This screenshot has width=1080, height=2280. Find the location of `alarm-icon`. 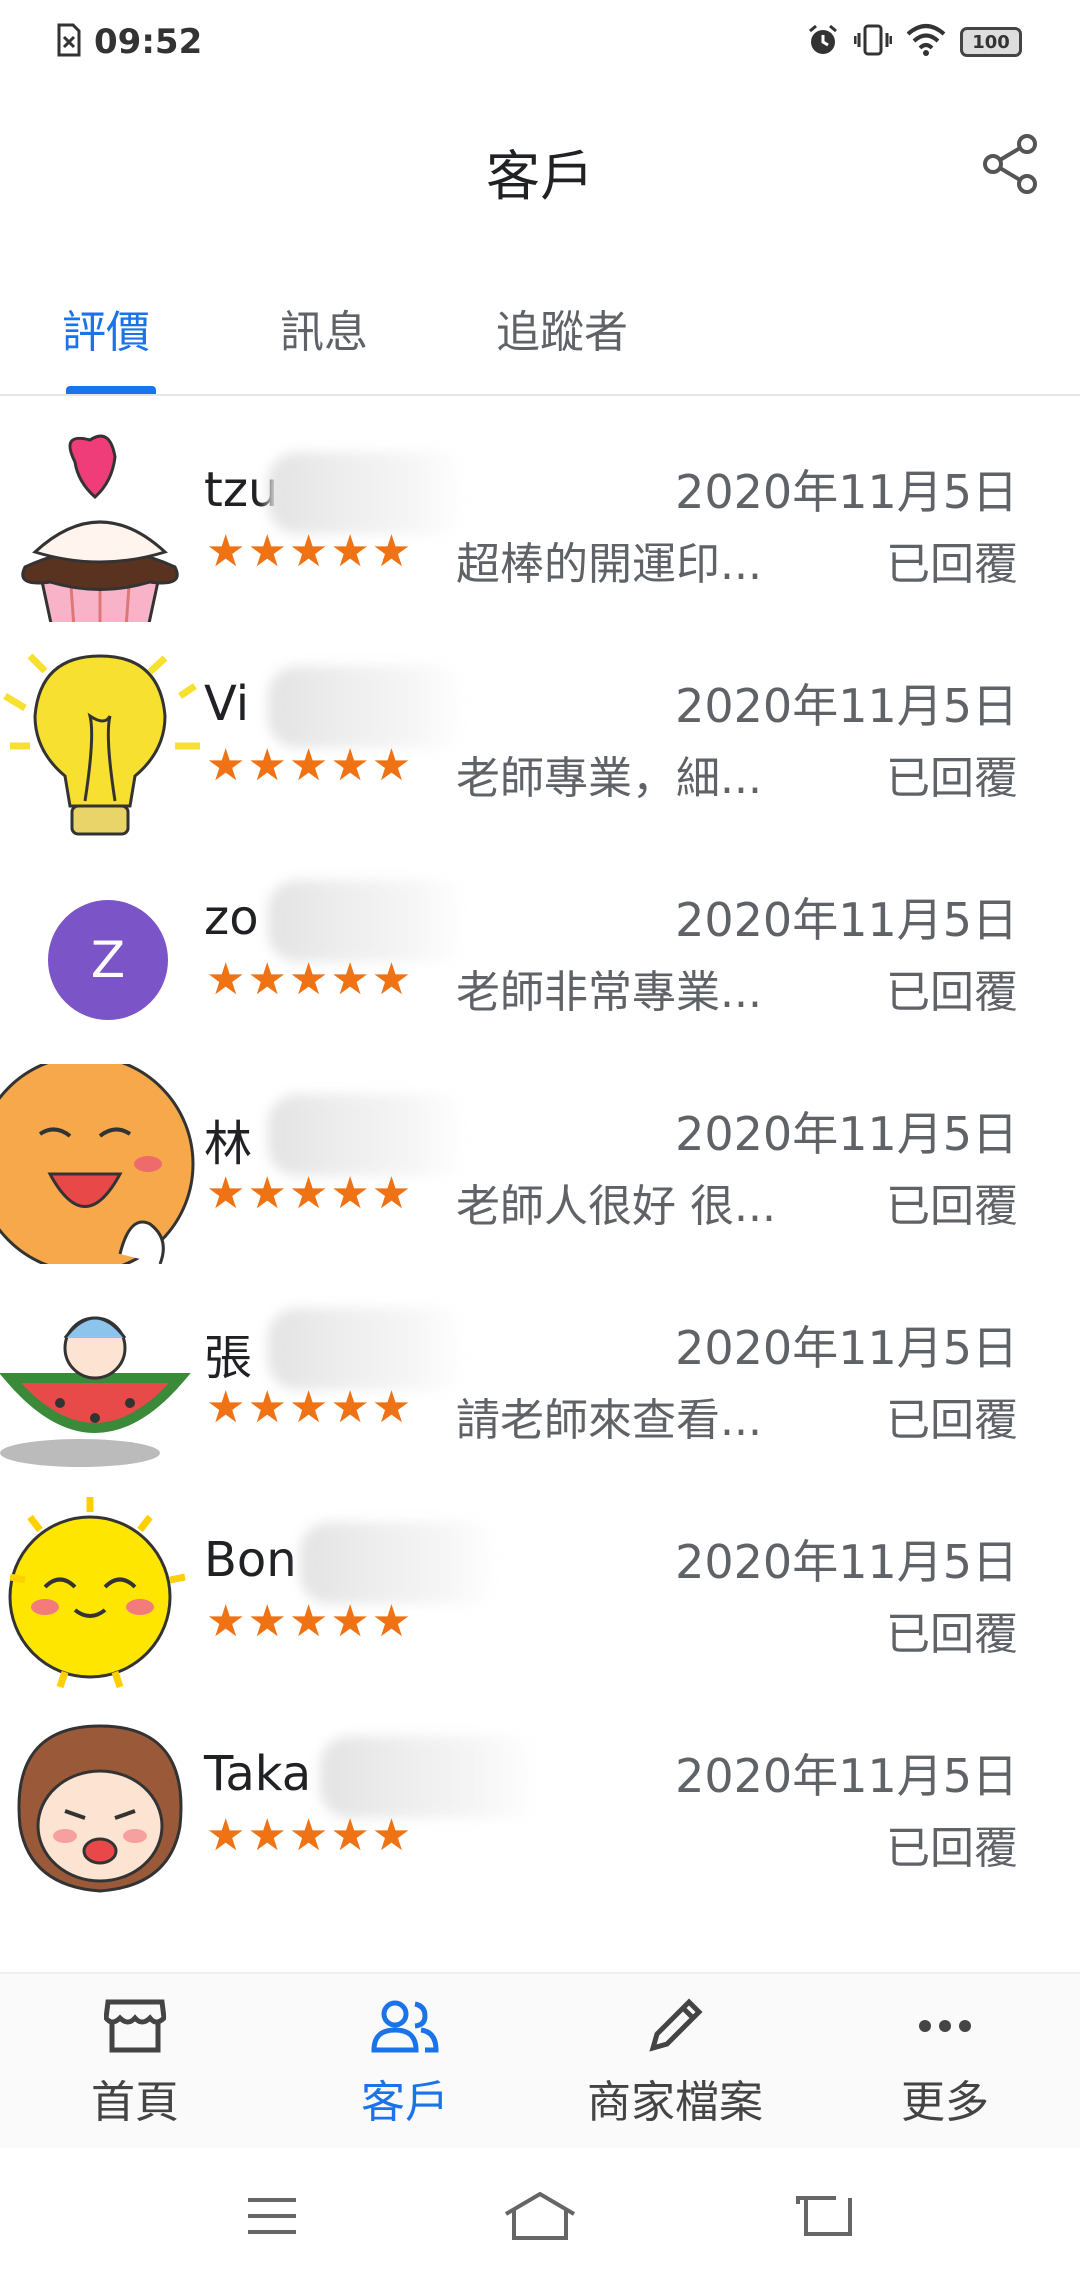

alarm-icon is located at coordinates (823, 42).